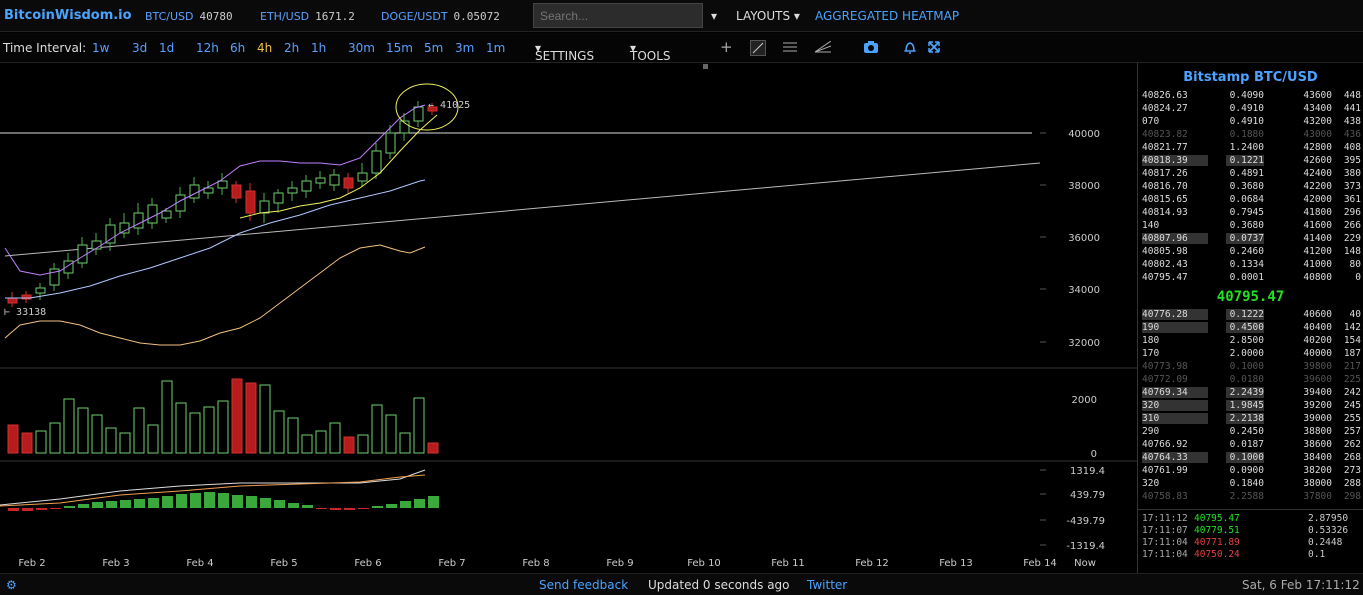 The width and height of the screenshot is (1363, 595). I want to click on interval-30m: 30m, so click(361, 48).